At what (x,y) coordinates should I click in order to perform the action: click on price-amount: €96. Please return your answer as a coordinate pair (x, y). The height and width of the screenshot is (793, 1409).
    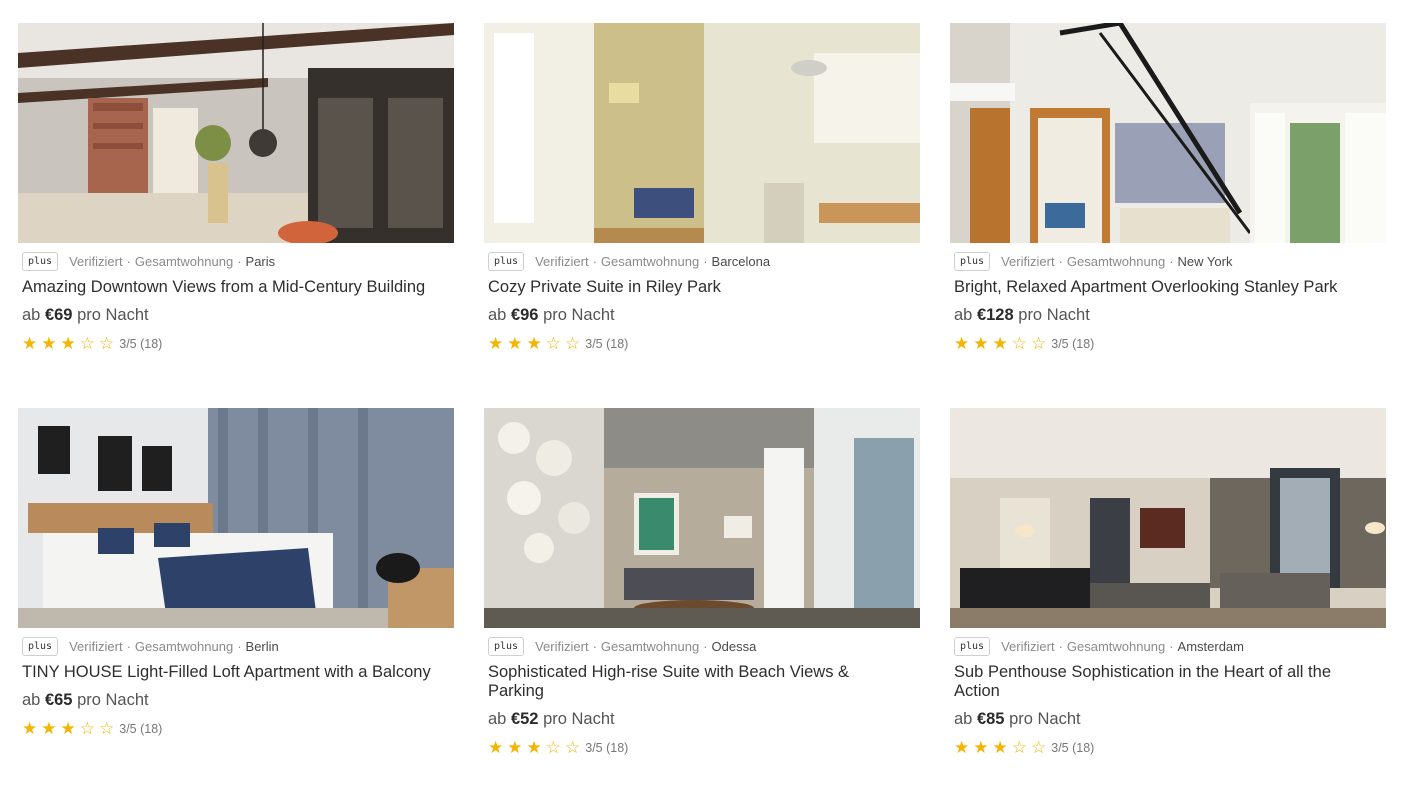
    Looking at the image, I should click on (524, 315).